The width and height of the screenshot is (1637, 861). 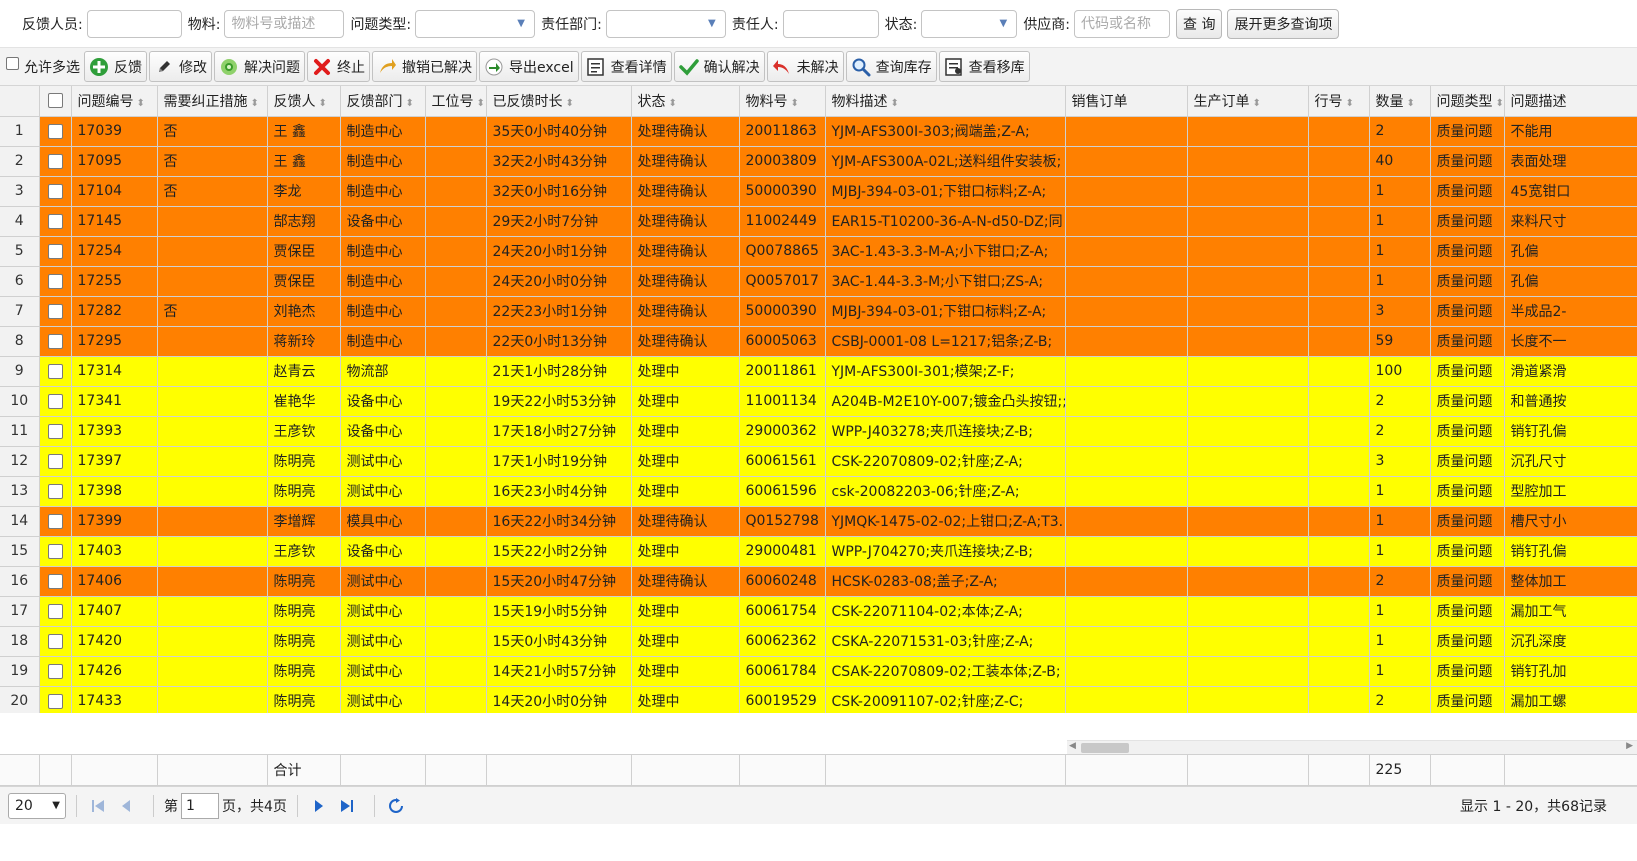 I want to click on supplier-input, so click(x=1122, y=23).